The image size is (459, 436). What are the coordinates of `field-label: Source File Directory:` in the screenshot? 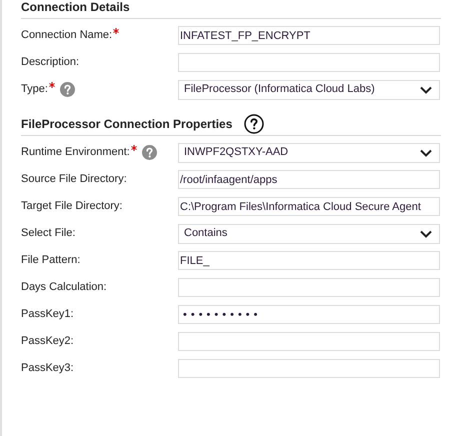 It's located at (74, 180).